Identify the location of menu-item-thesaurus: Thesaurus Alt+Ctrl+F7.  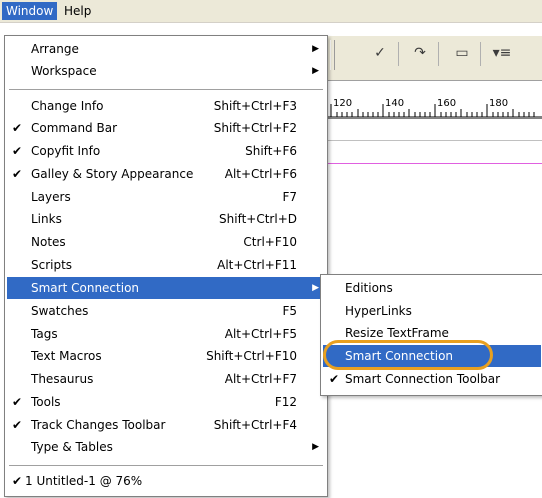
(166, 379).